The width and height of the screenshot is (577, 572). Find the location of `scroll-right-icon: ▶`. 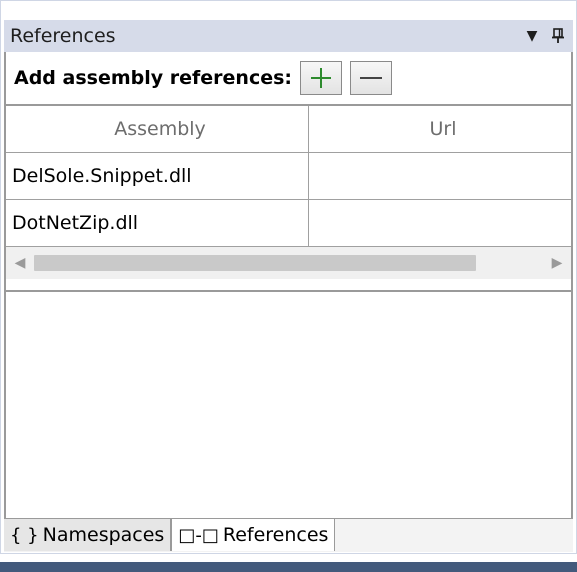

scroll-right-icon: ▶ is located at coordinates (557, 263).